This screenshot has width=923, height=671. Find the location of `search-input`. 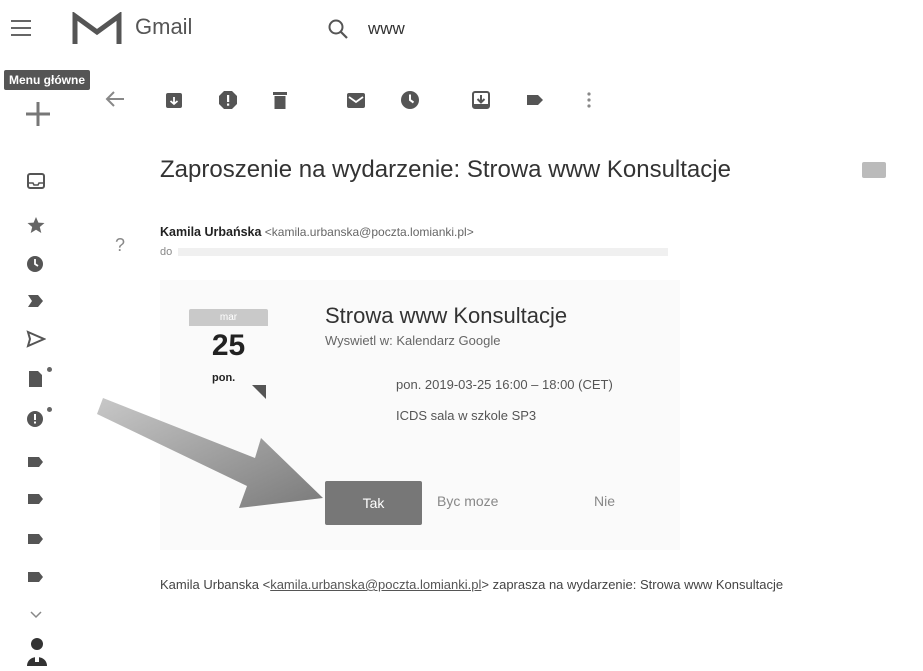

search-input is located at coordinates (518, 29).